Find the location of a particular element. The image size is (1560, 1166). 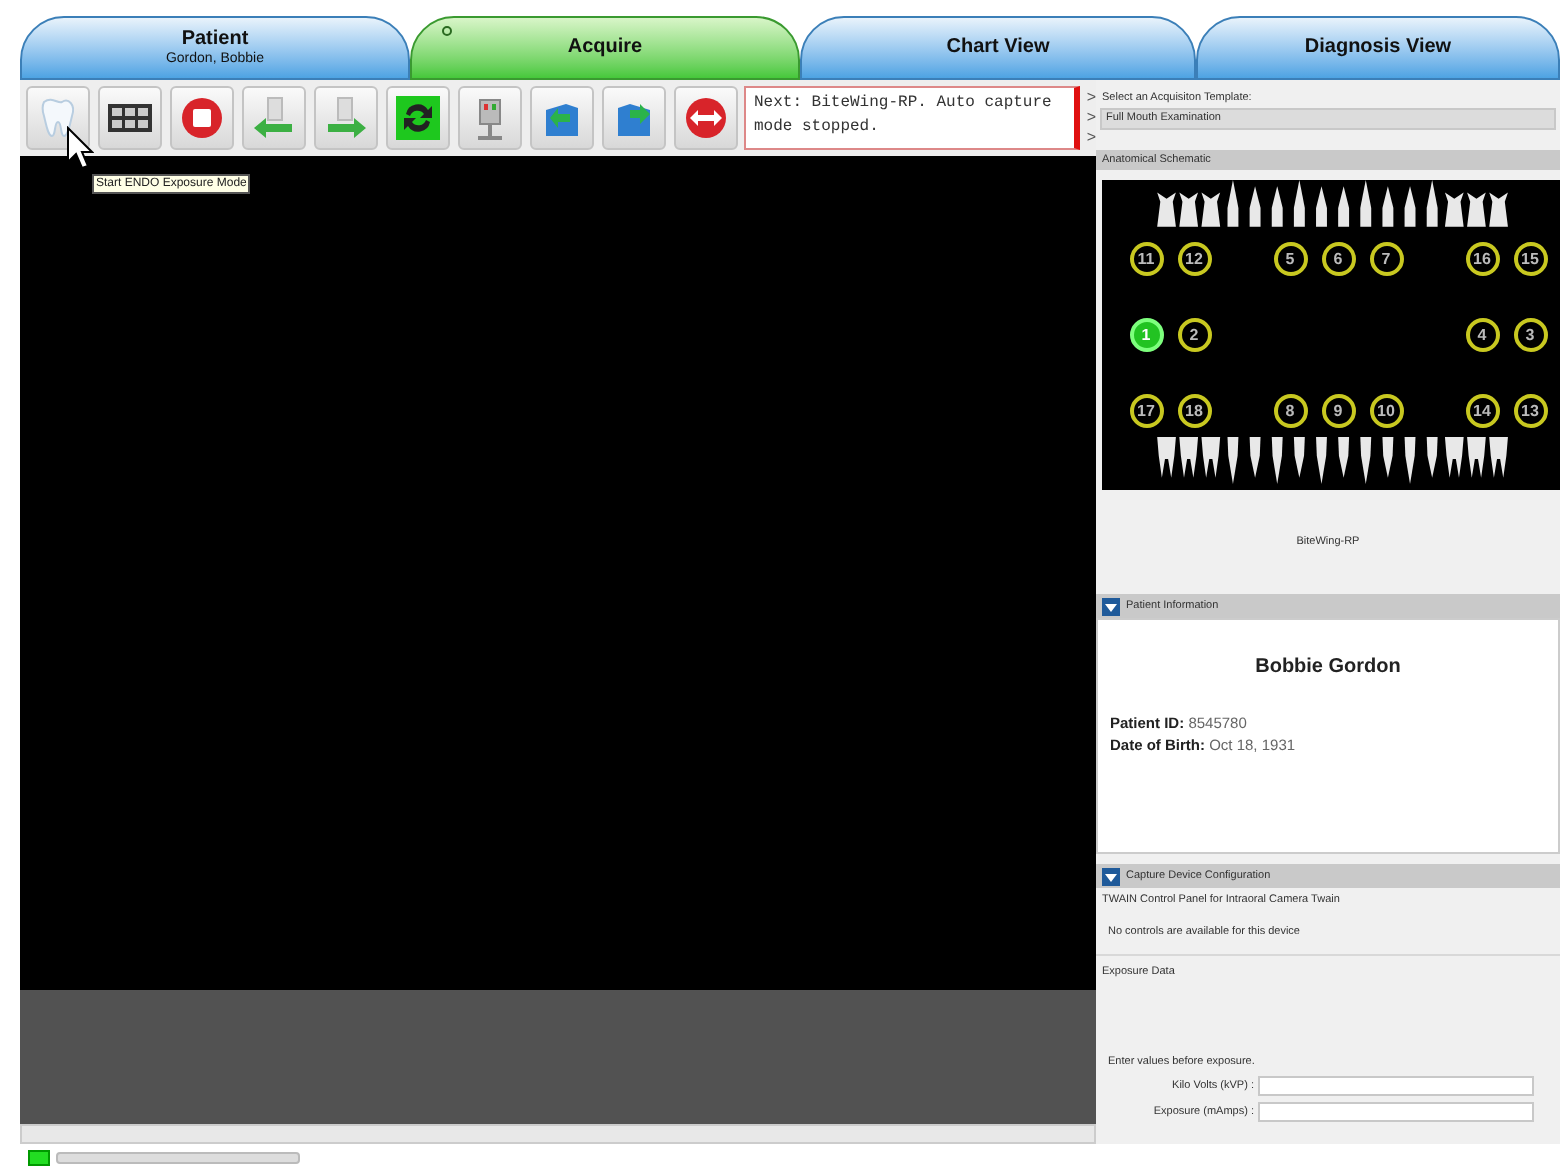

tooth-marker: 14 is located at coordinates (1482, 411).